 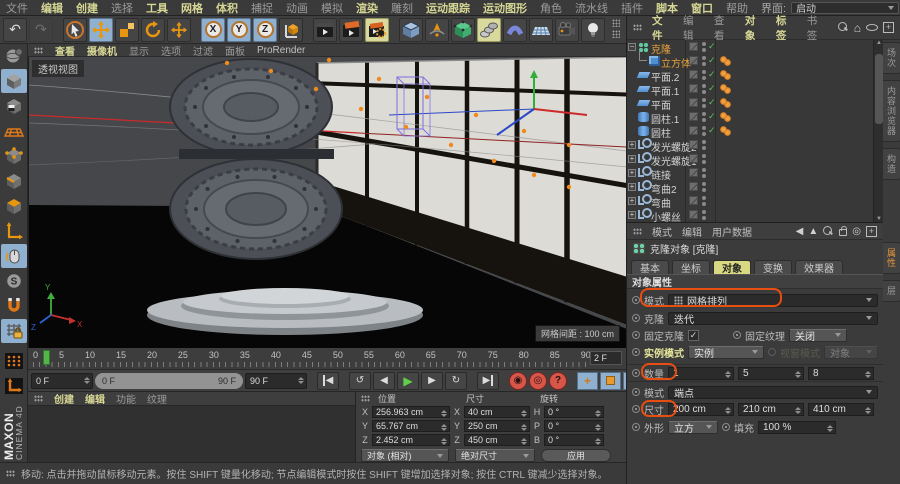 What do you see at coordinates (127, 29) in the screenshot?
I see `scale-button` at bounding box center [127, 29].